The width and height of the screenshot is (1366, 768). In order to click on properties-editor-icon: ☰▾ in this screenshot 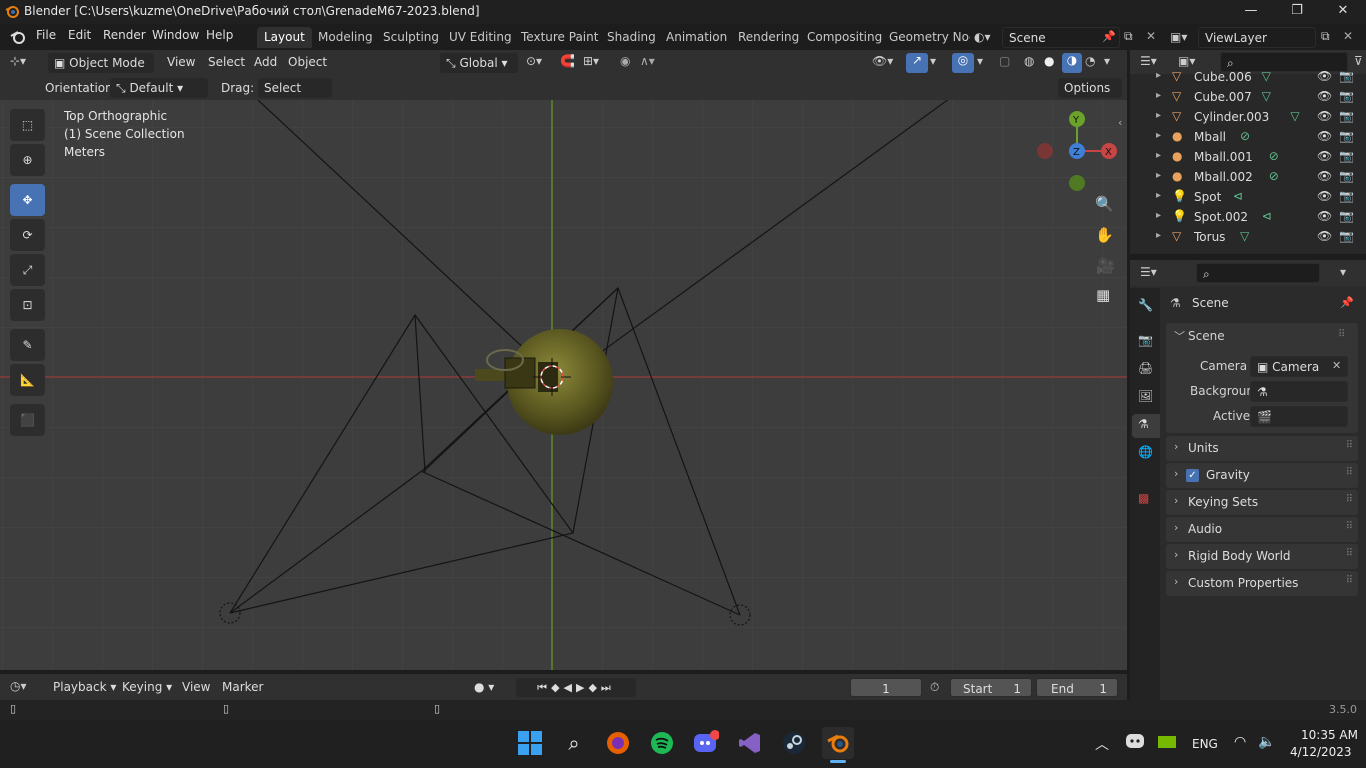, I will do `click(1148, 272)`.